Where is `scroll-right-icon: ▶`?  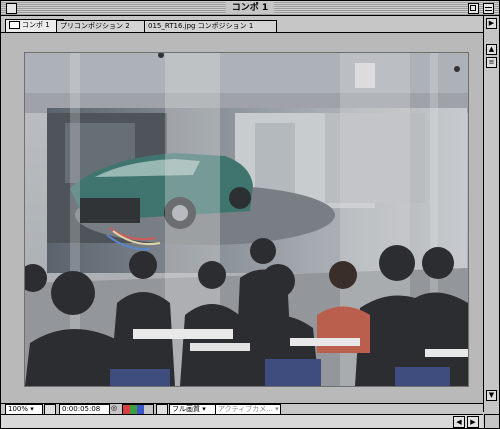 scroll-right-icon: ▶ is located at coordinates (473, 422).